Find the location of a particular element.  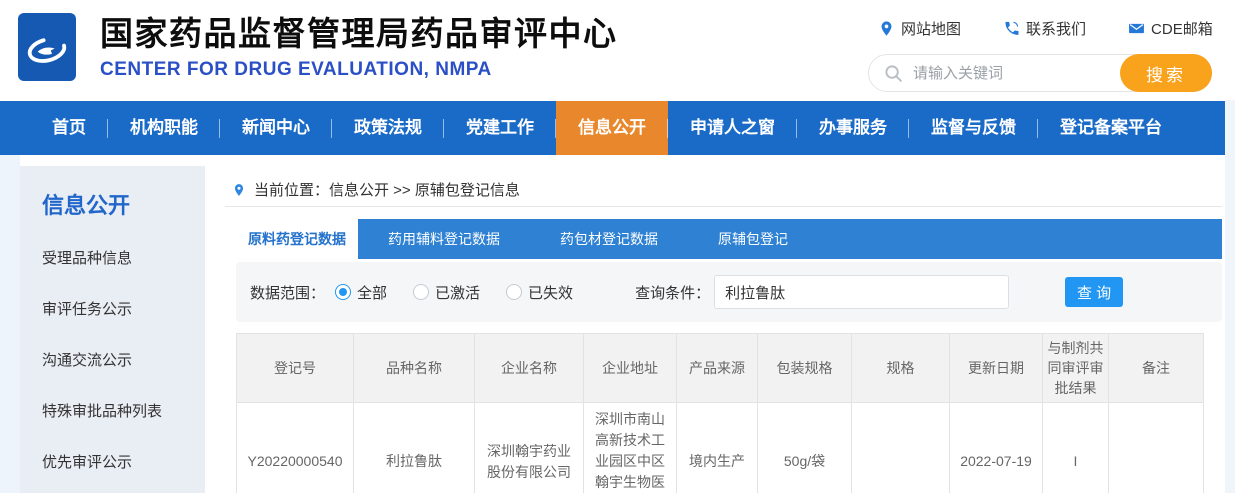

sitemap-link: 网站地图 is located at coordinates (919, 28).